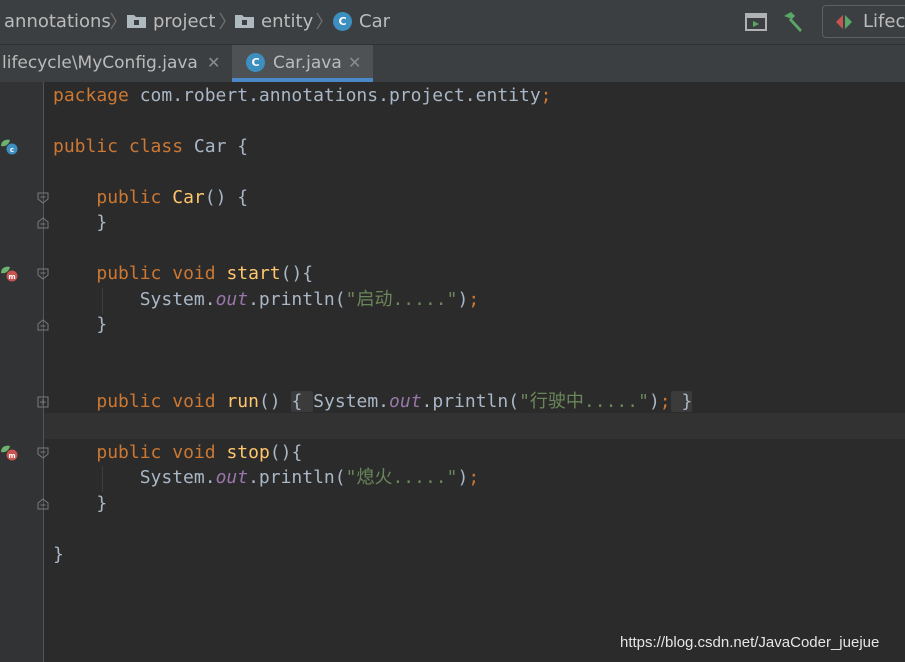 The height and width of the screenshot is (662, 905). Describe the element at coordinates (266, 478) in the screenshot. I see `code-line-println-stop: System.out.println("熄火.....");` at that location.